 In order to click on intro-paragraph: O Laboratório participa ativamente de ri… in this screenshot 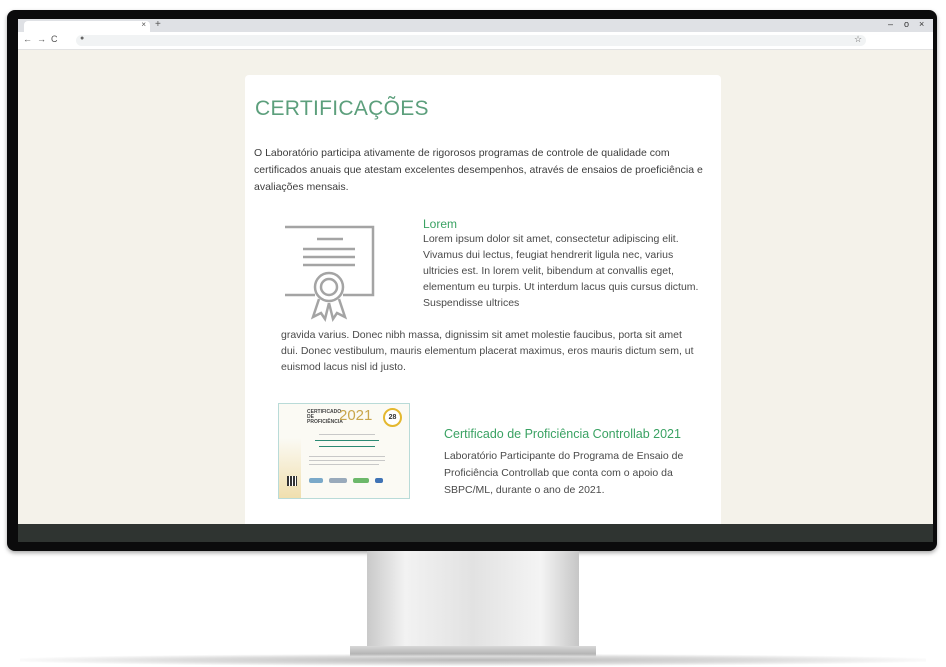, I will do `click(478, 170)`.